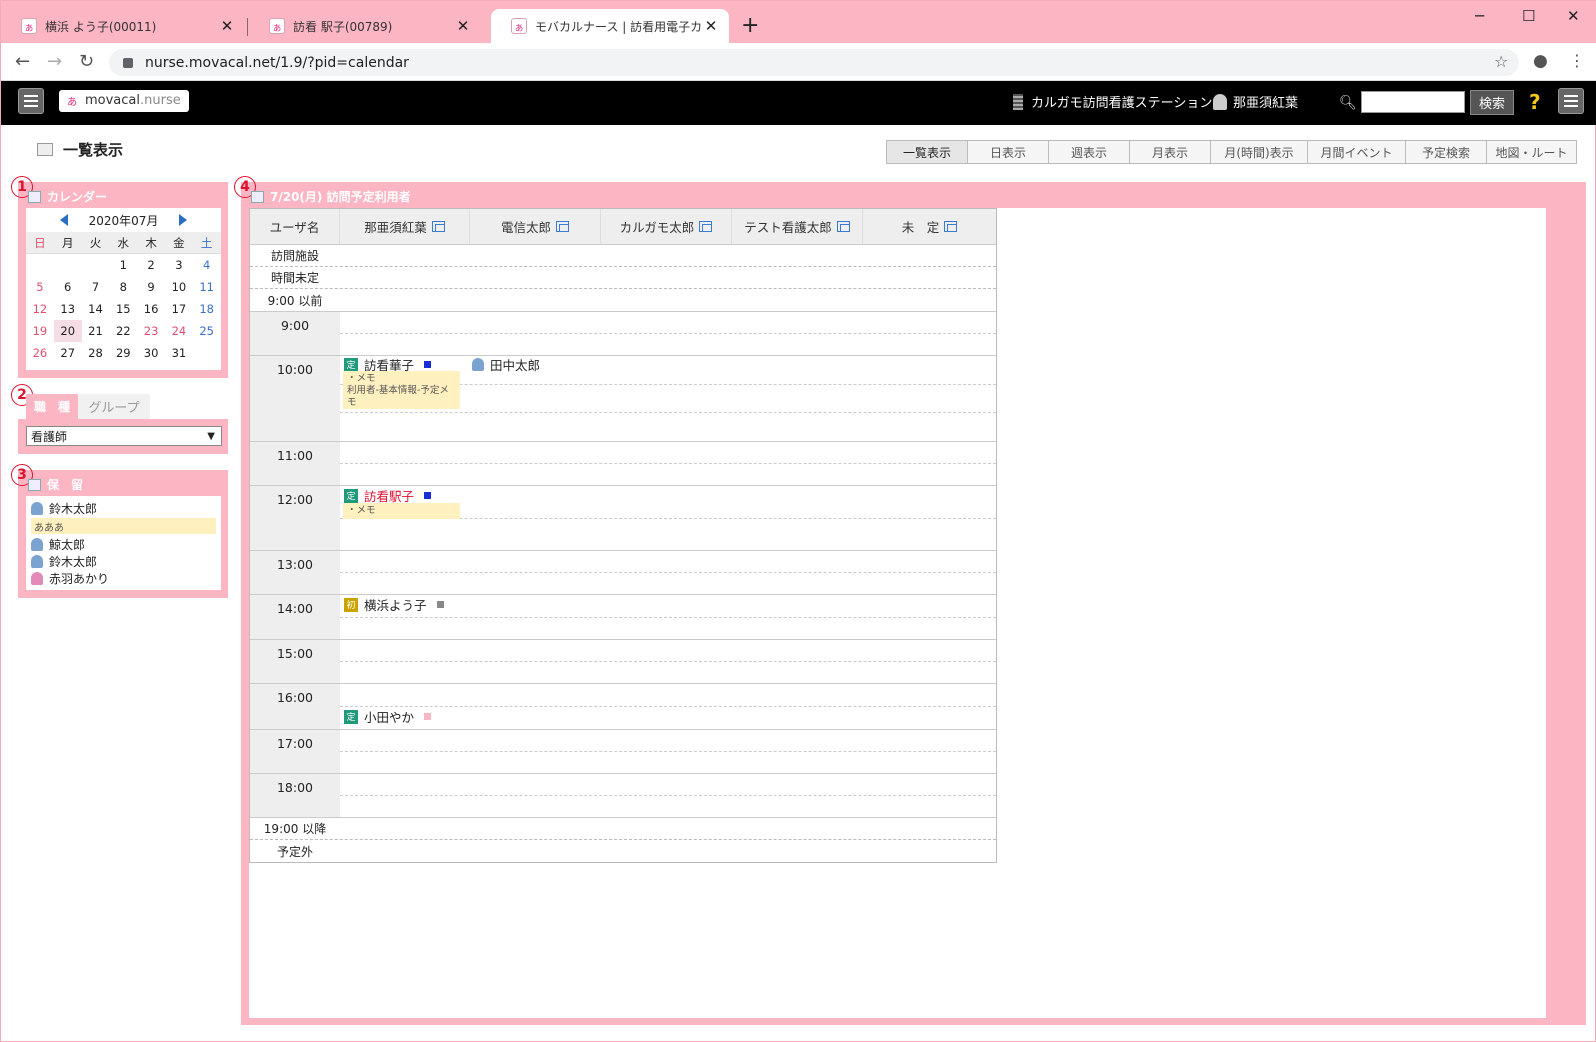 This screenshot has height=1042, width=1596. Describe the element at coordinates (40, 353) in the screenshot. I see `calendar-day: 26` at that location.